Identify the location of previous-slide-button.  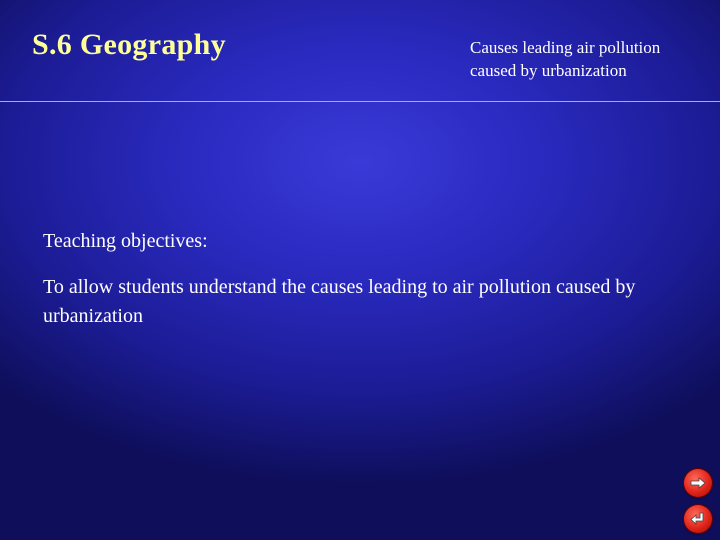
(698, 519).